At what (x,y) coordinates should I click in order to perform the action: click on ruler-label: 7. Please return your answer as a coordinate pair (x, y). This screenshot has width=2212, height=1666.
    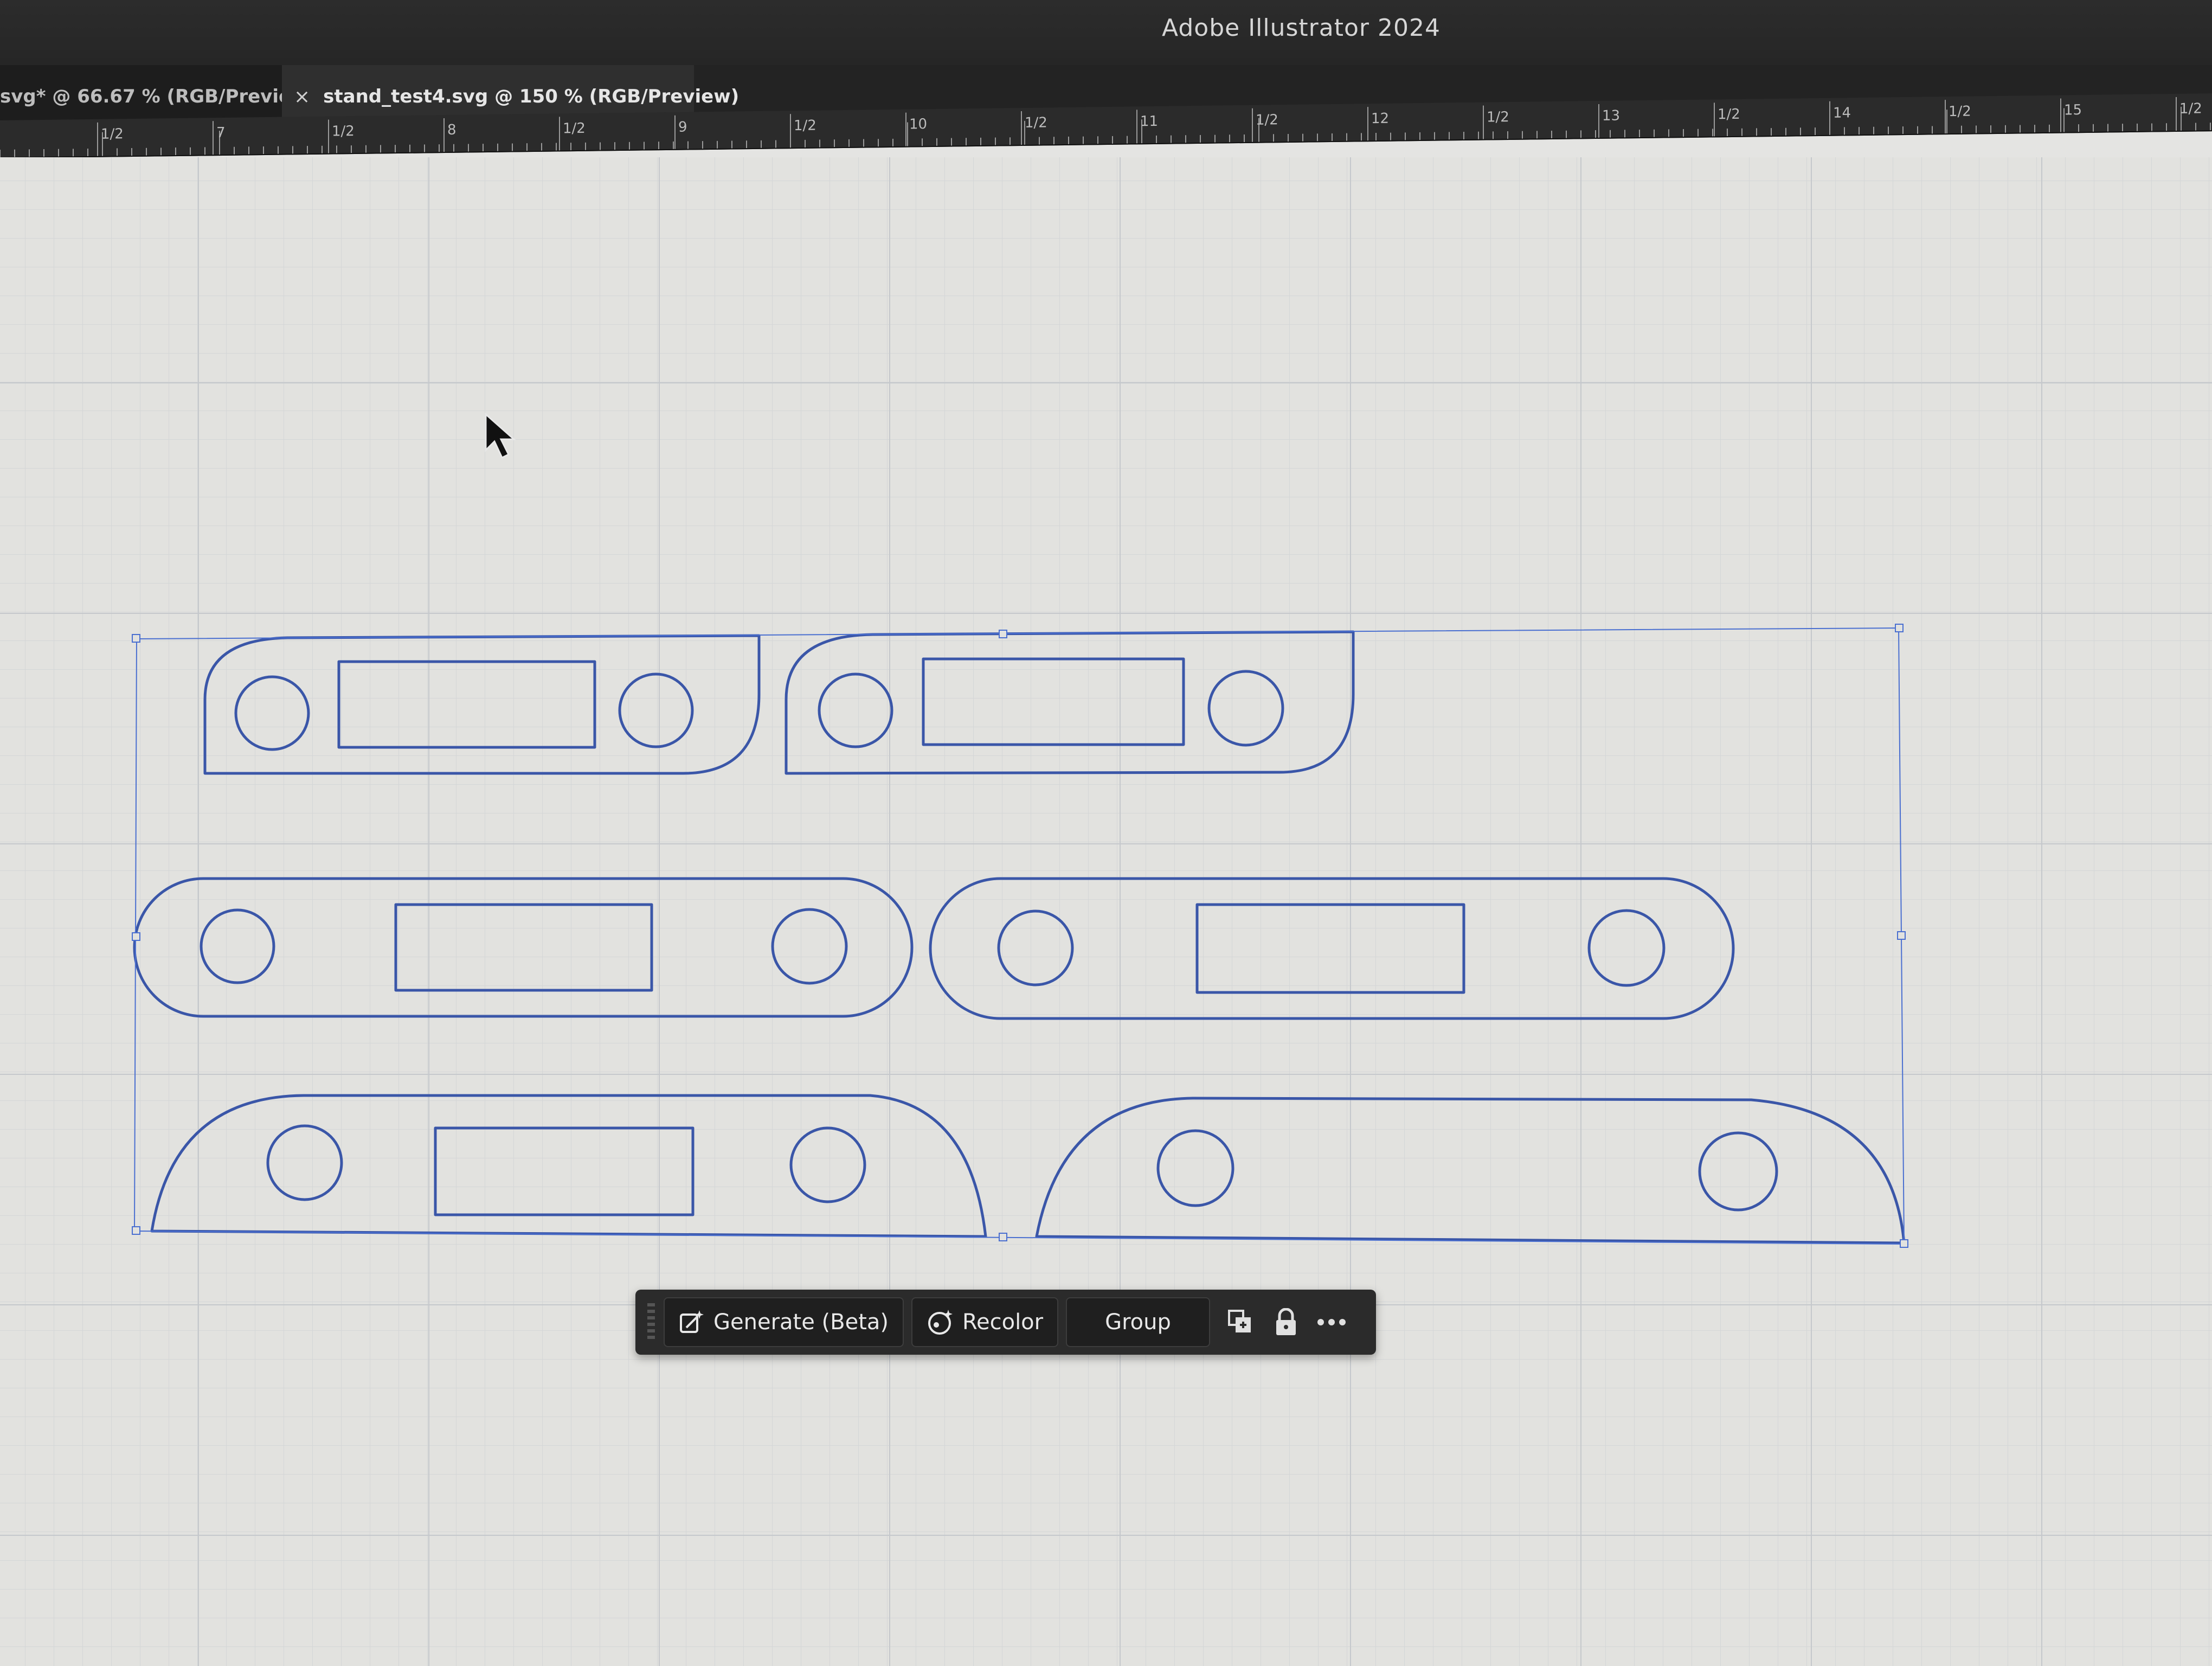
    Looking at the image, I should click on (221, 133).